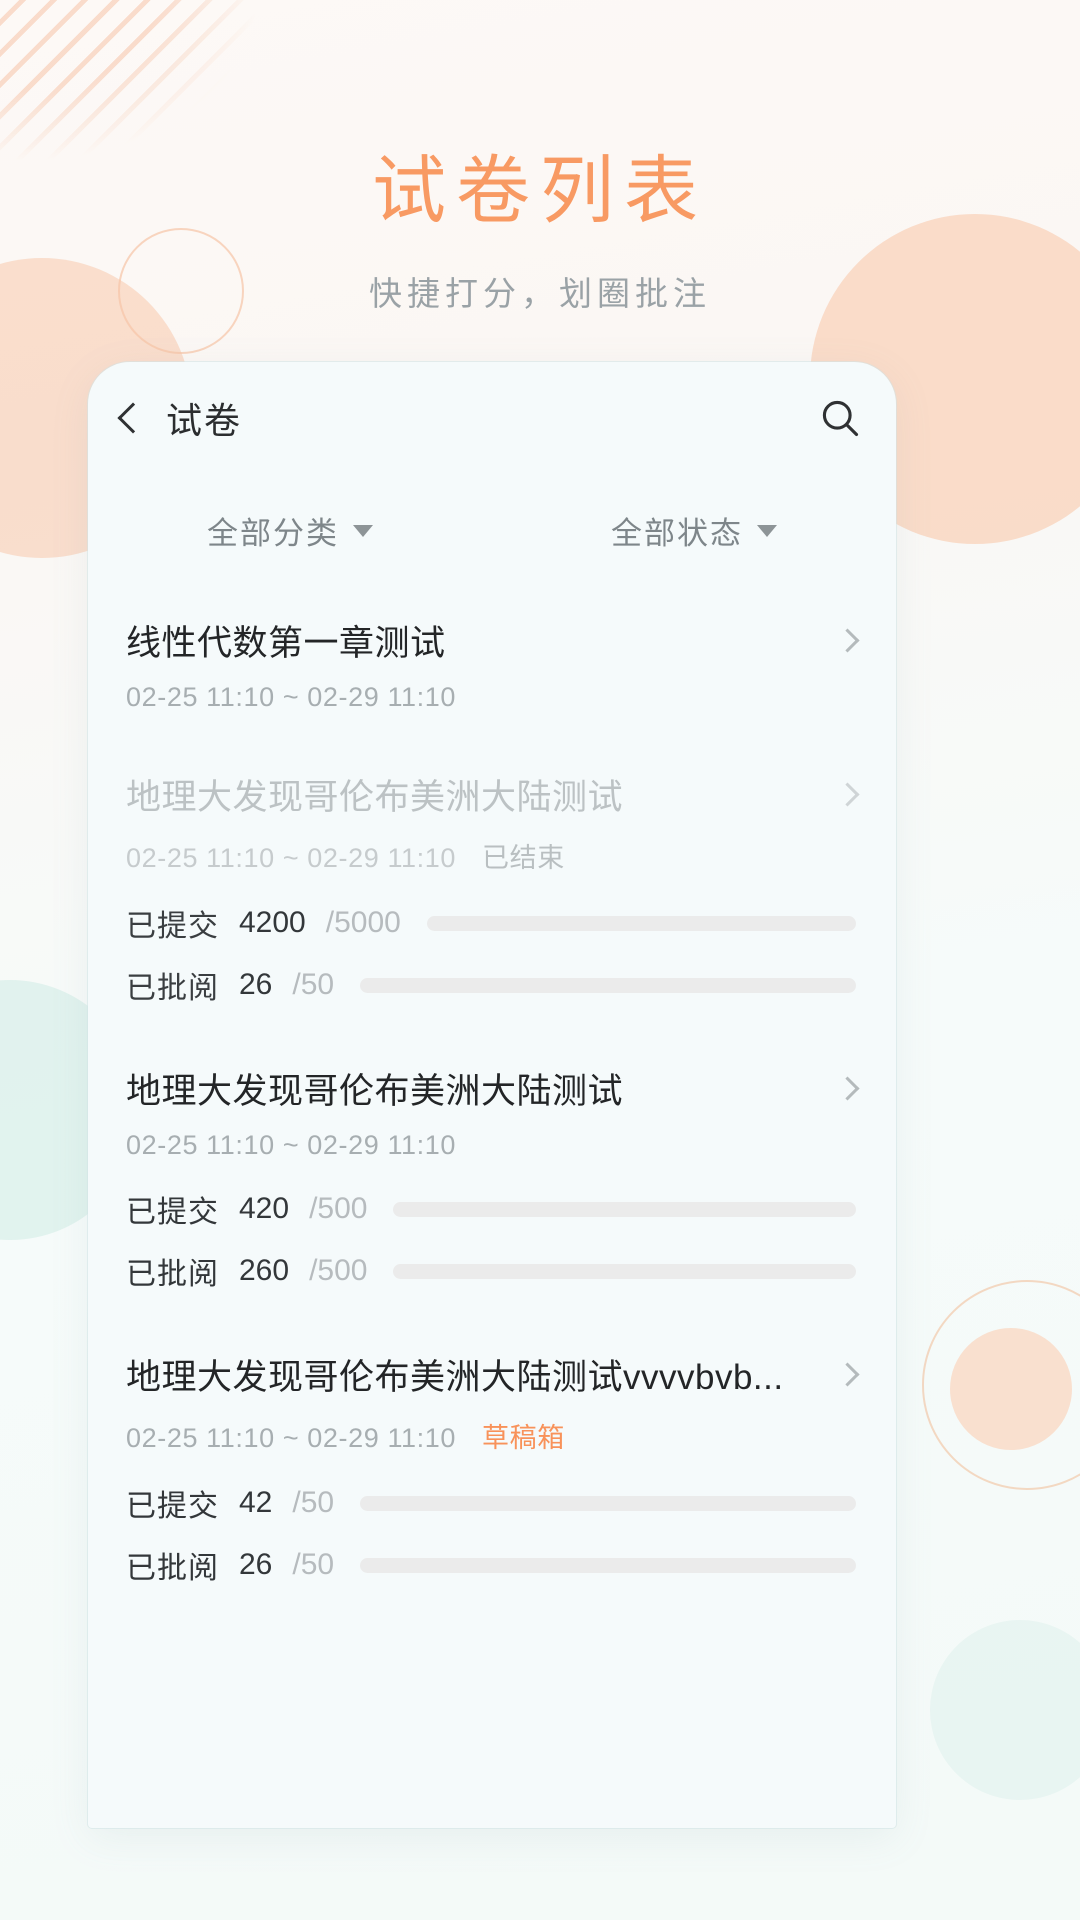 The width and height of the screenshot is (1080, 1920). I want to click on list-item-stats: 已提交 420 /500 已批阅 260 /500, so click(491, 1240).